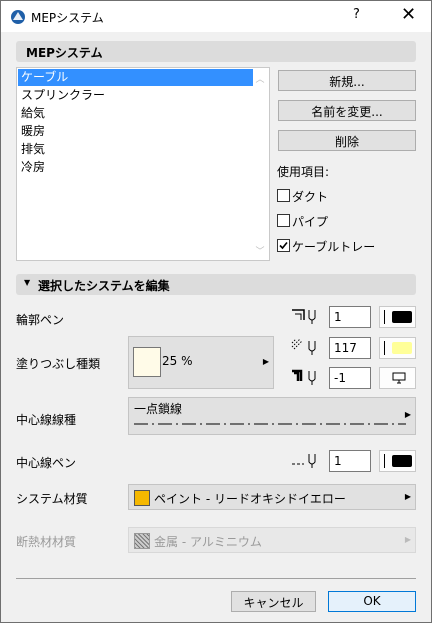  What do you see at coordinates (272, 416) in the screenshot?
I see `centerline-type-selector: 一点鎖線 ▶` at bounding box center [272, 416].